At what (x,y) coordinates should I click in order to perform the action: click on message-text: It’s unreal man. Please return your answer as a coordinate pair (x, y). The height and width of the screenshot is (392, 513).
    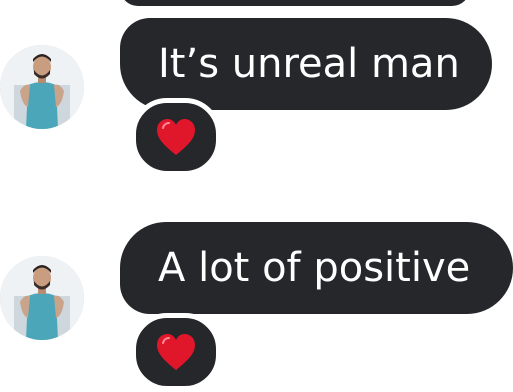
    Looking at the image, I should click on (309, 64).